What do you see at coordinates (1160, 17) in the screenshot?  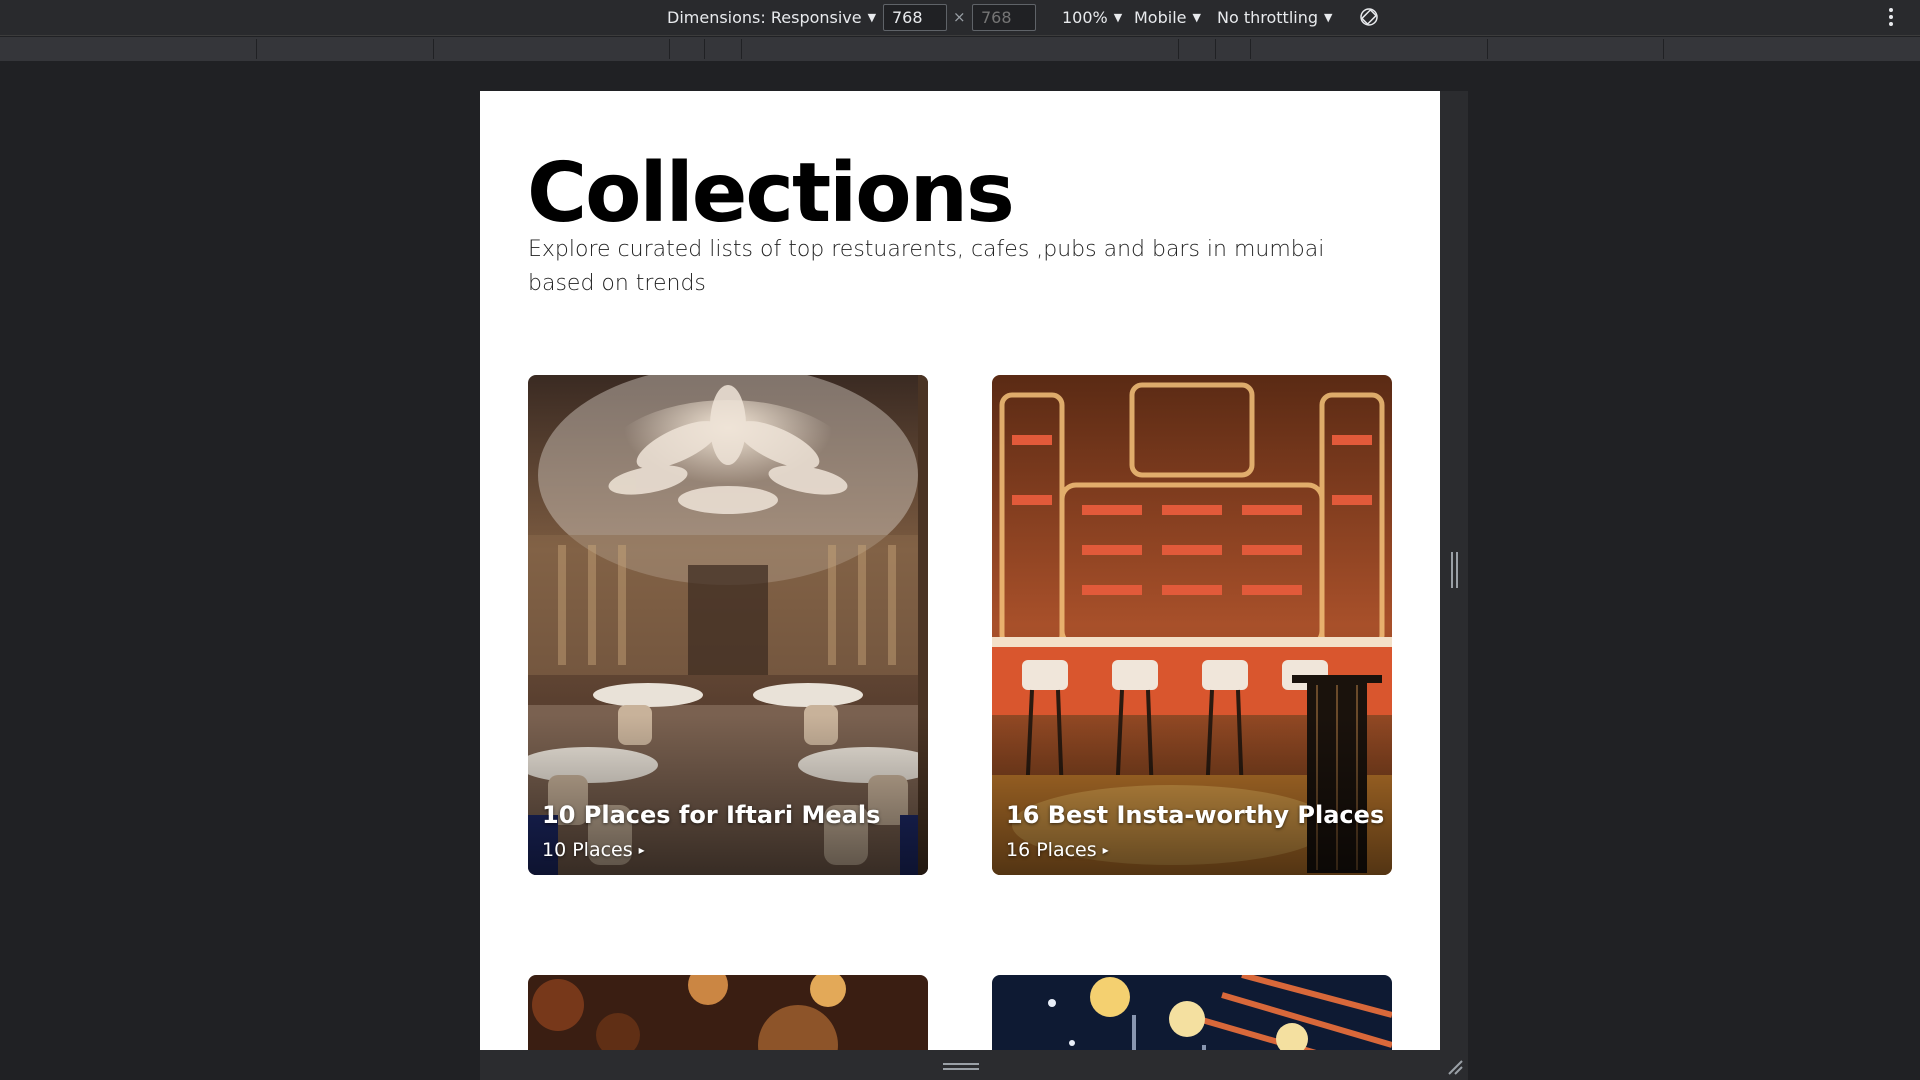 I see `throttle-label: Mobile` at bounding box center [1160, 17].